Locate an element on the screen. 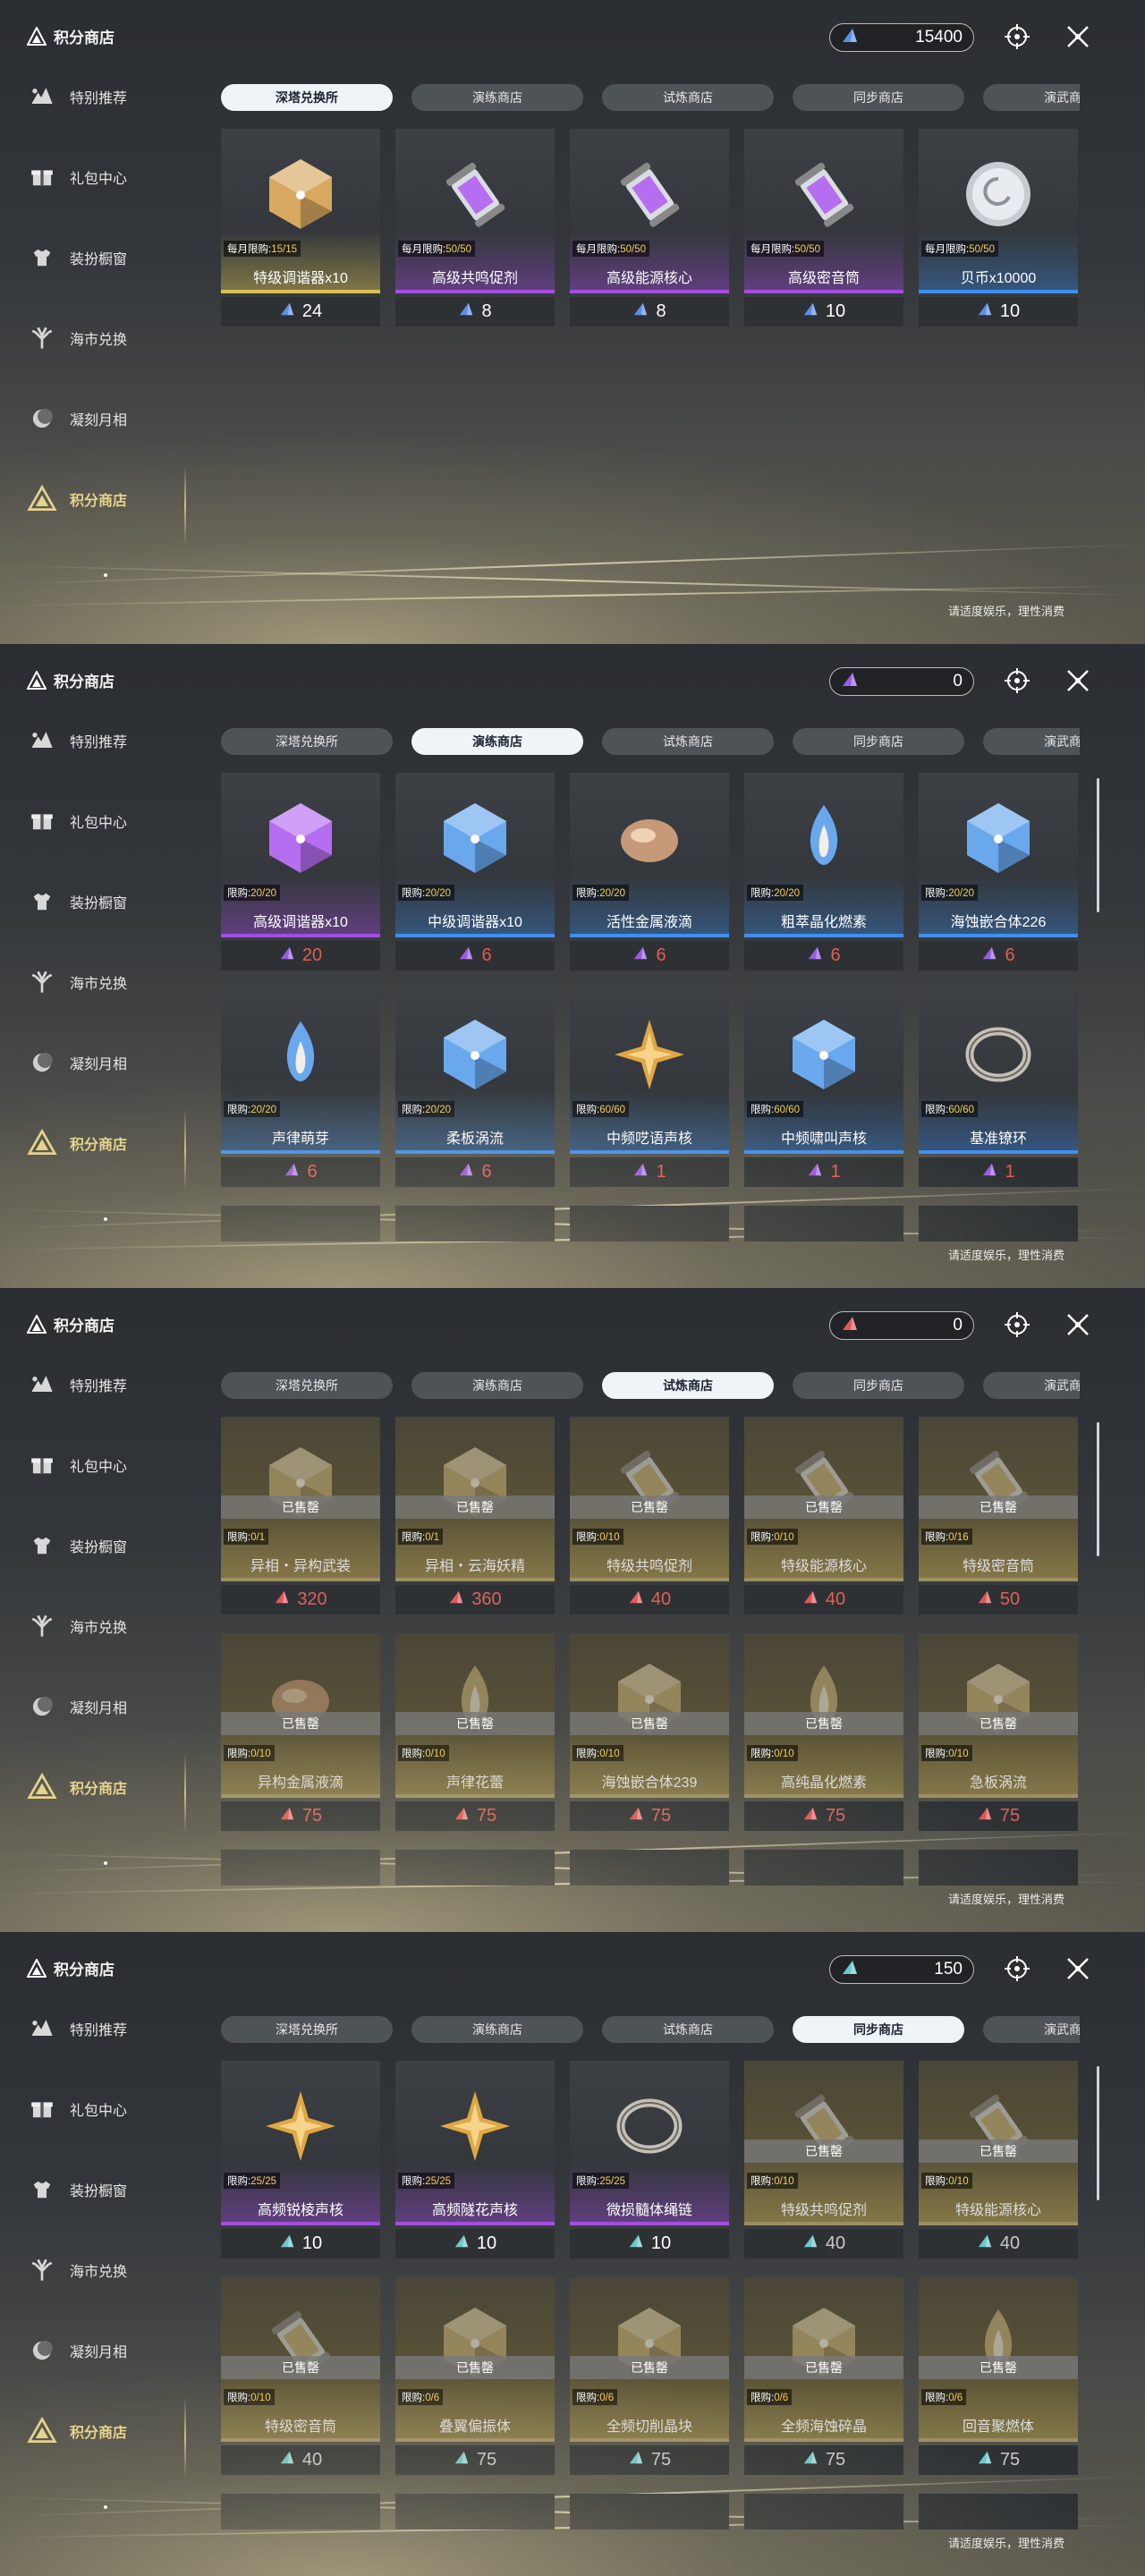 Image resolution: width=1145 pixels, height=2576 pixels. shop-item-card: 每月限购:15/15 特级调谐器x10 24 is located at coordinates (300, 231).